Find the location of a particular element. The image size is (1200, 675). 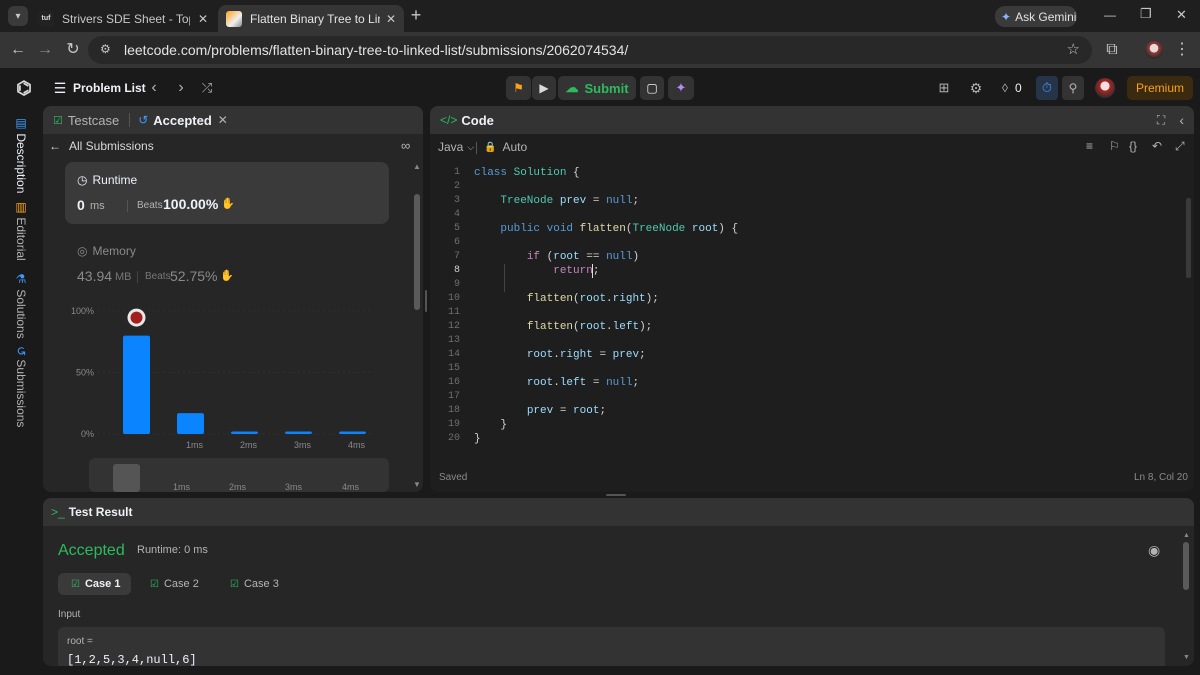

run-button: ▶ is located at coordinates (544, 88).